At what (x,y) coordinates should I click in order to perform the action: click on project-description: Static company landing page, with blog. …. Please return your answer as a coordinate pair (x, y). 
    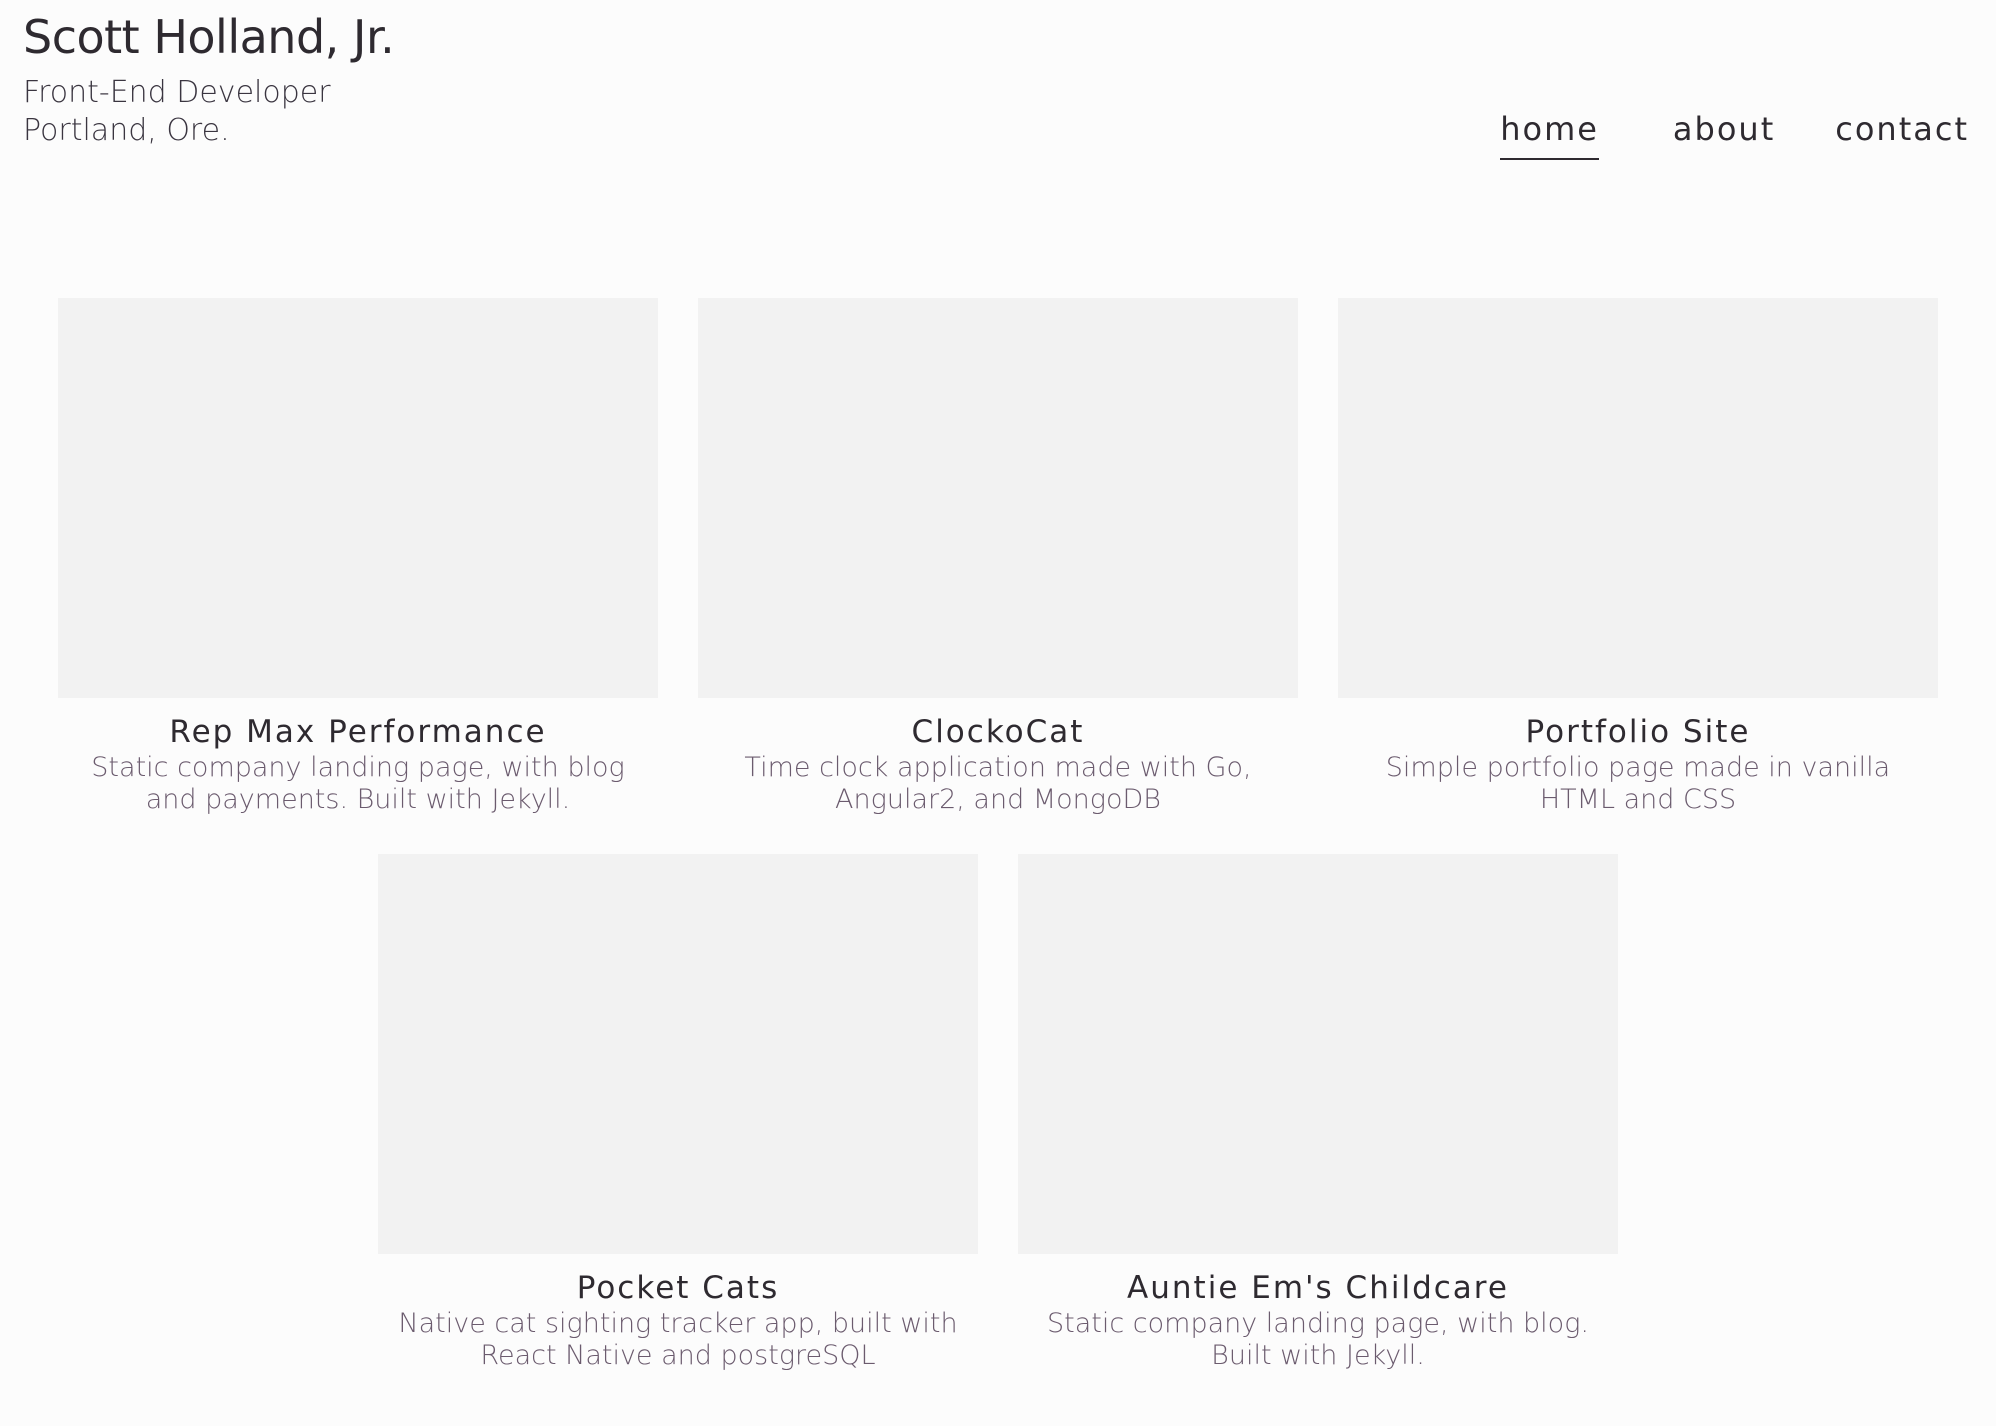
    Looking at the image, I should click on (1318, 1339).